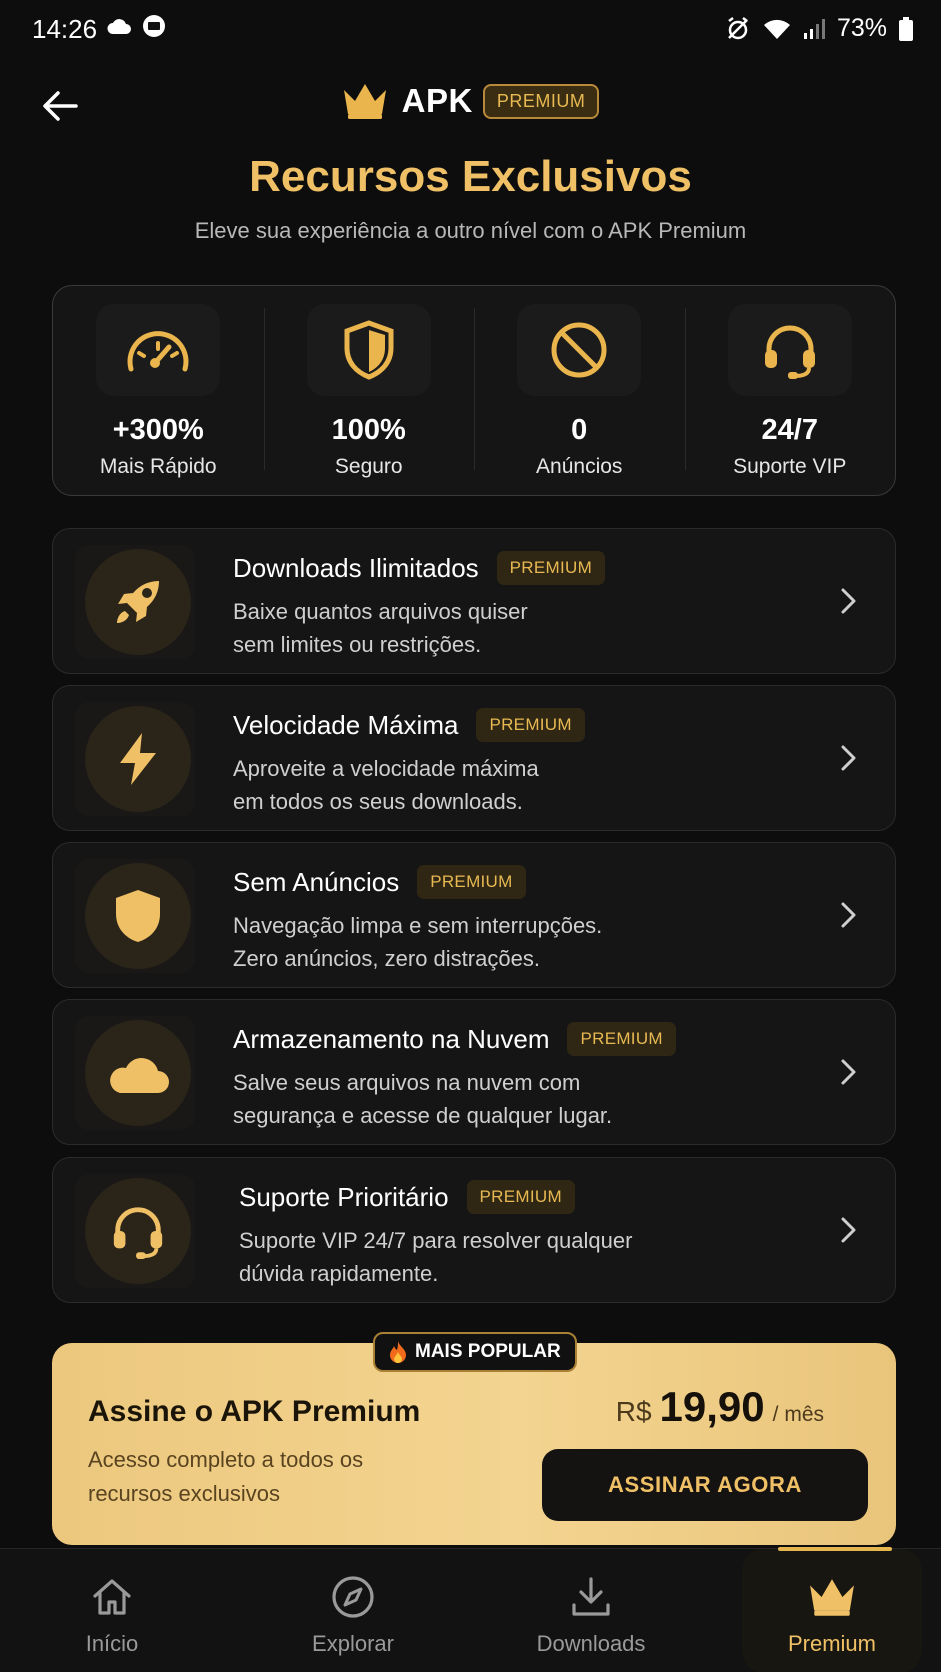  What do you see at coordinates (136, 26) in the screenshot?
I see `status-icons-left` at bounding box center [136, 26].